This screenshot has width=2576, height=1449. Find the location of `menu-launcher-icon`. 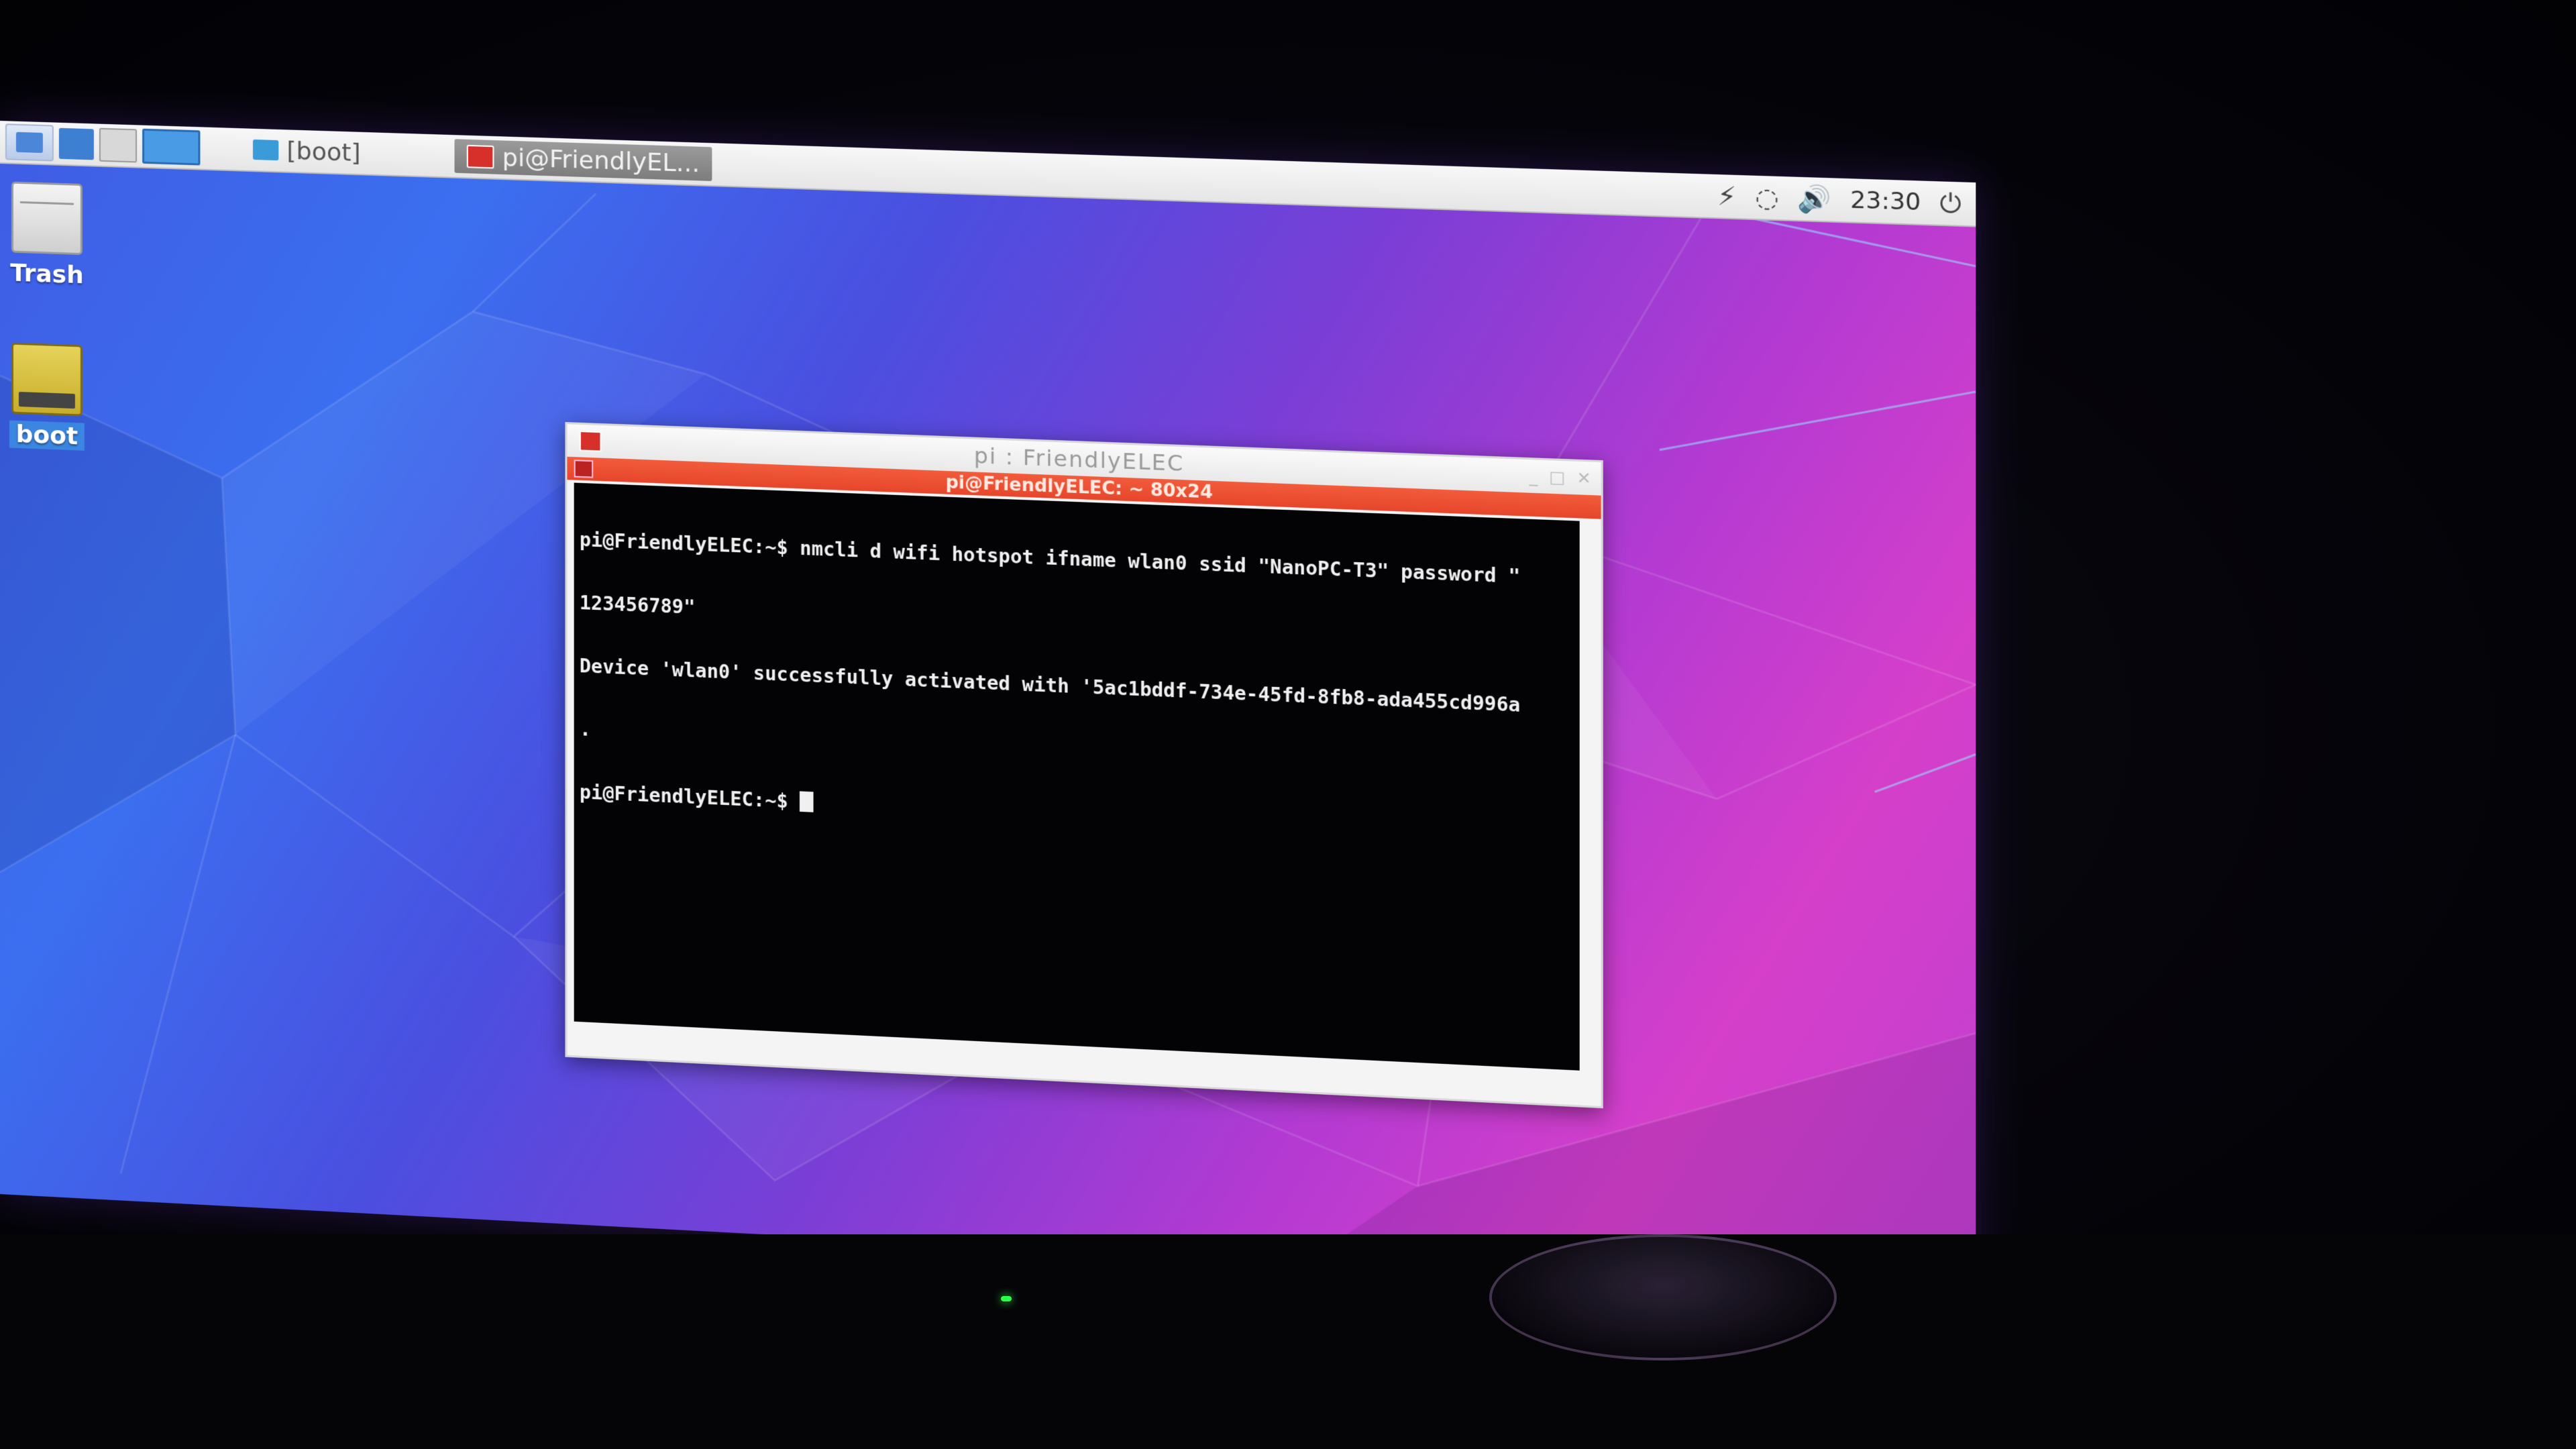

menu-launcher-icon is located at coordinates (29, 142).